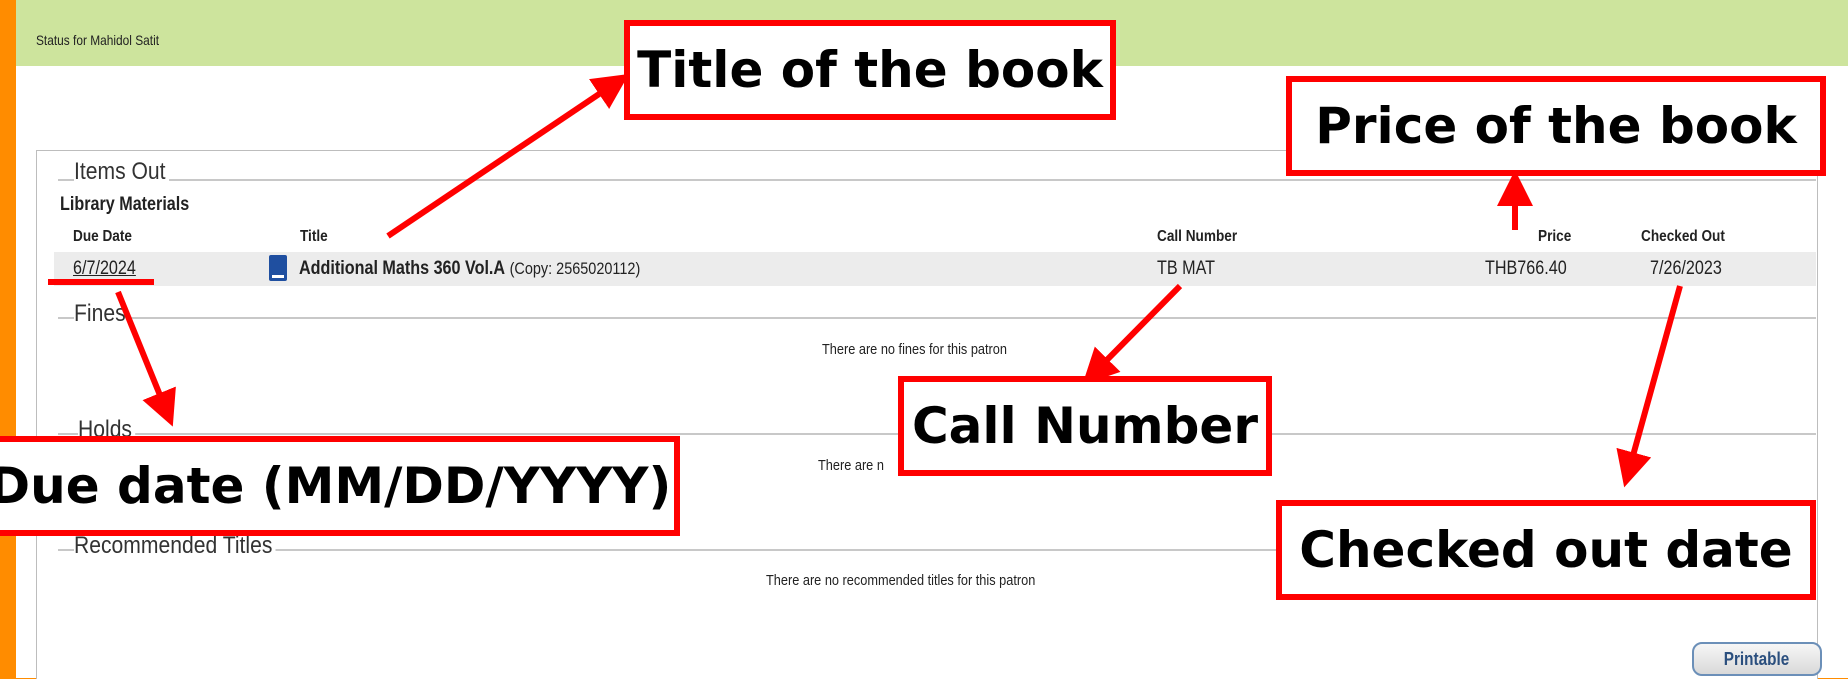 This screenshot has height=679, width=1848. Describe the element at coordinates (1526, 268) in the screenshot. I see `price-value: THB766.40` at that location.